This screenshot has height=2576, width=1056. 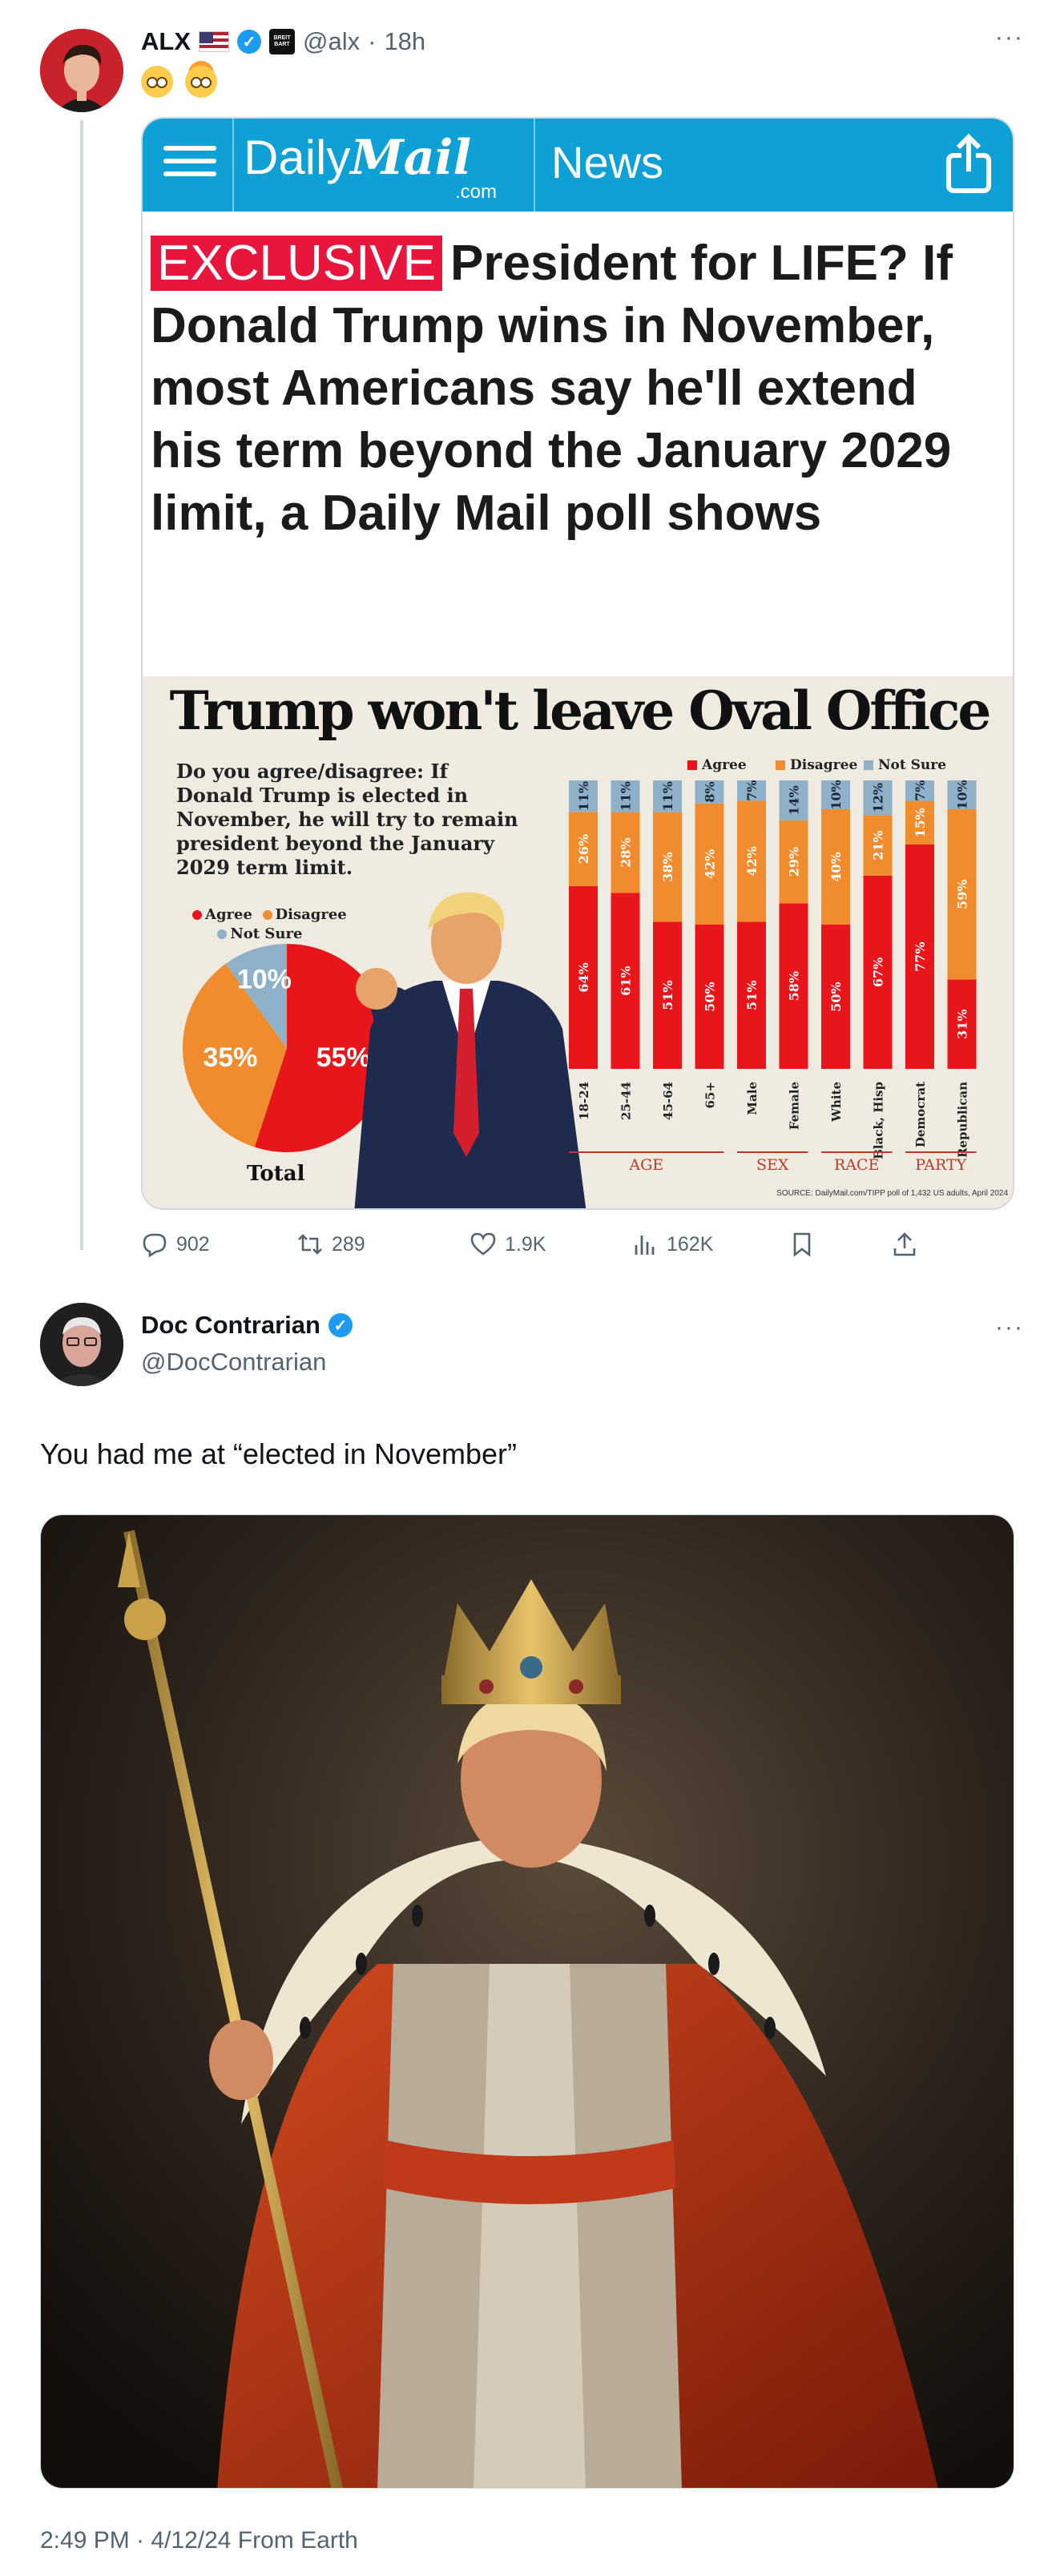 What do you see at coordinates (81, 685) in the screenshot?
I see `thread-line` at bounding box center [81, 685].